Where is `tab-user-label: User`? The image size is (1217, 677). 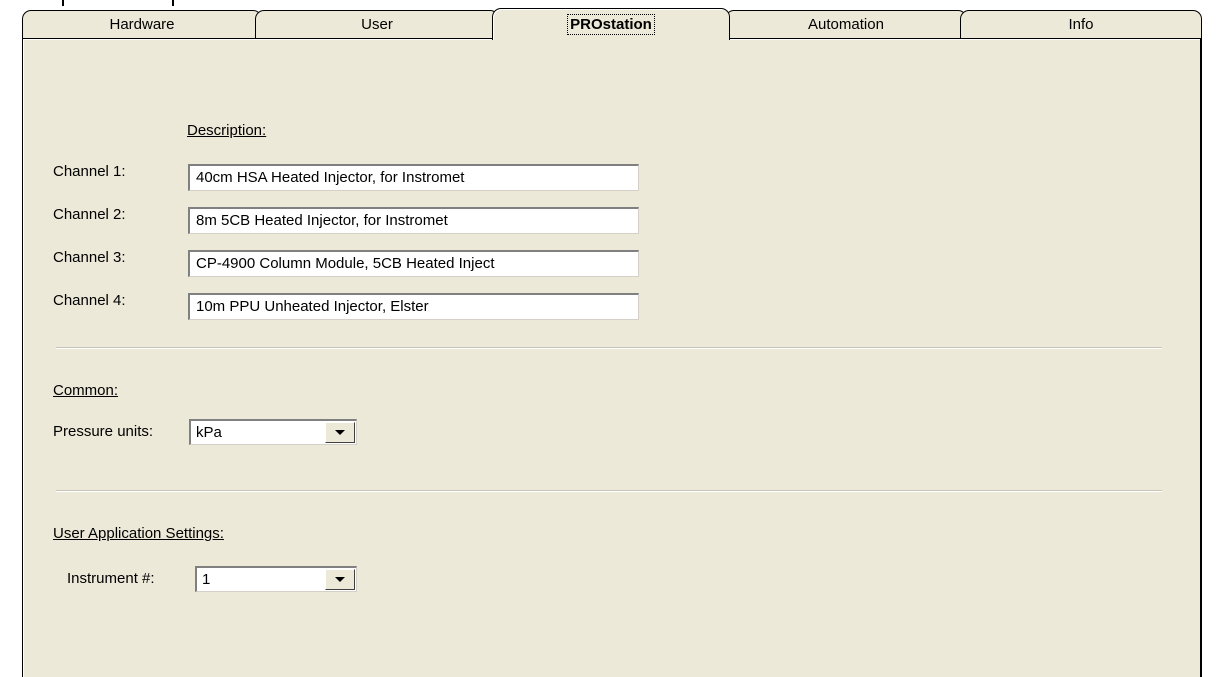
tab-user-label: User is located at coordinates (377, 24).